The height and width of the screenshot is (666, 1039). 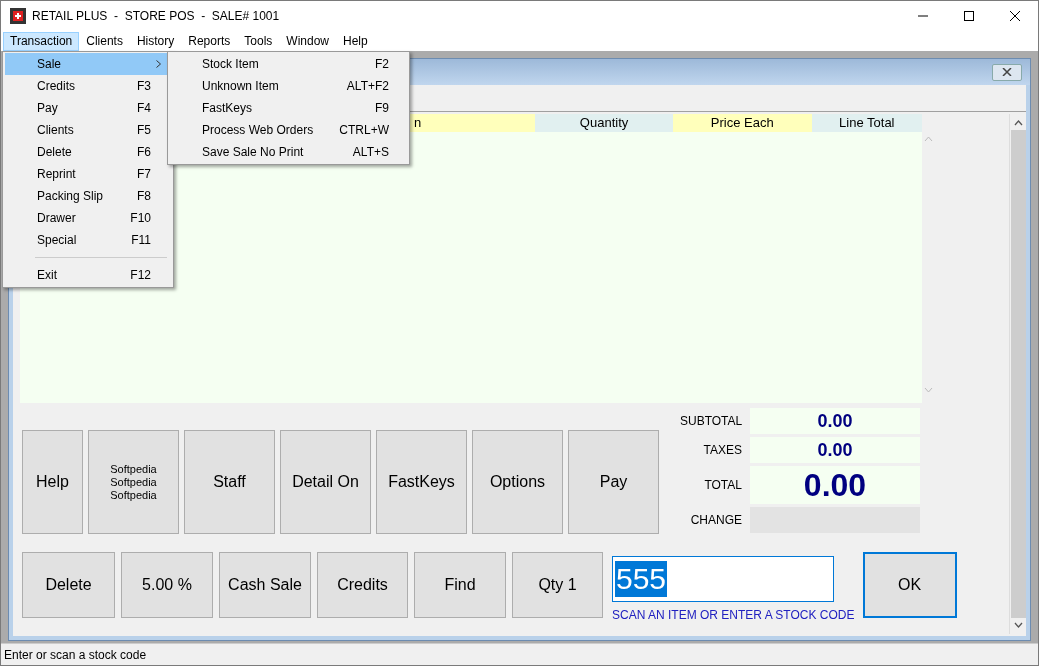 I want to click on shortcut-text: F11, so click(x=141, y=240).